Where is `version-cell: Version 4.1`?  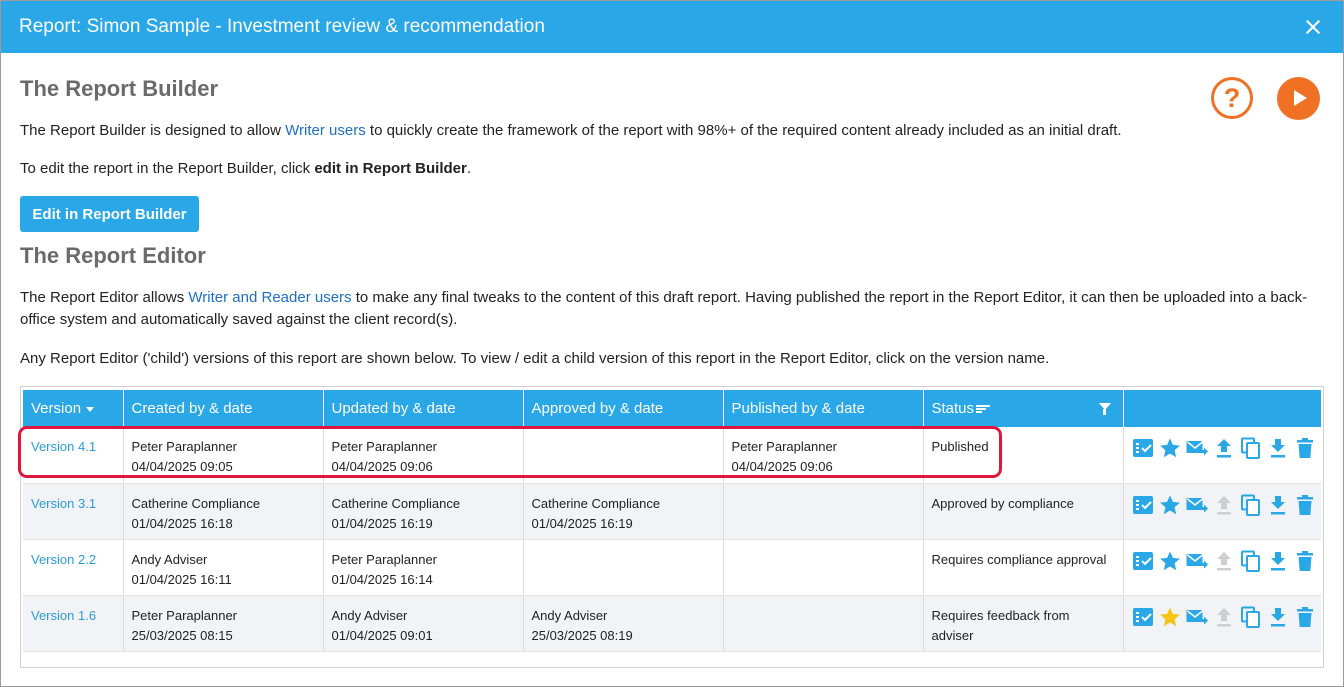 version-cell: Version 4.1 is located at coordinates (73, 455).